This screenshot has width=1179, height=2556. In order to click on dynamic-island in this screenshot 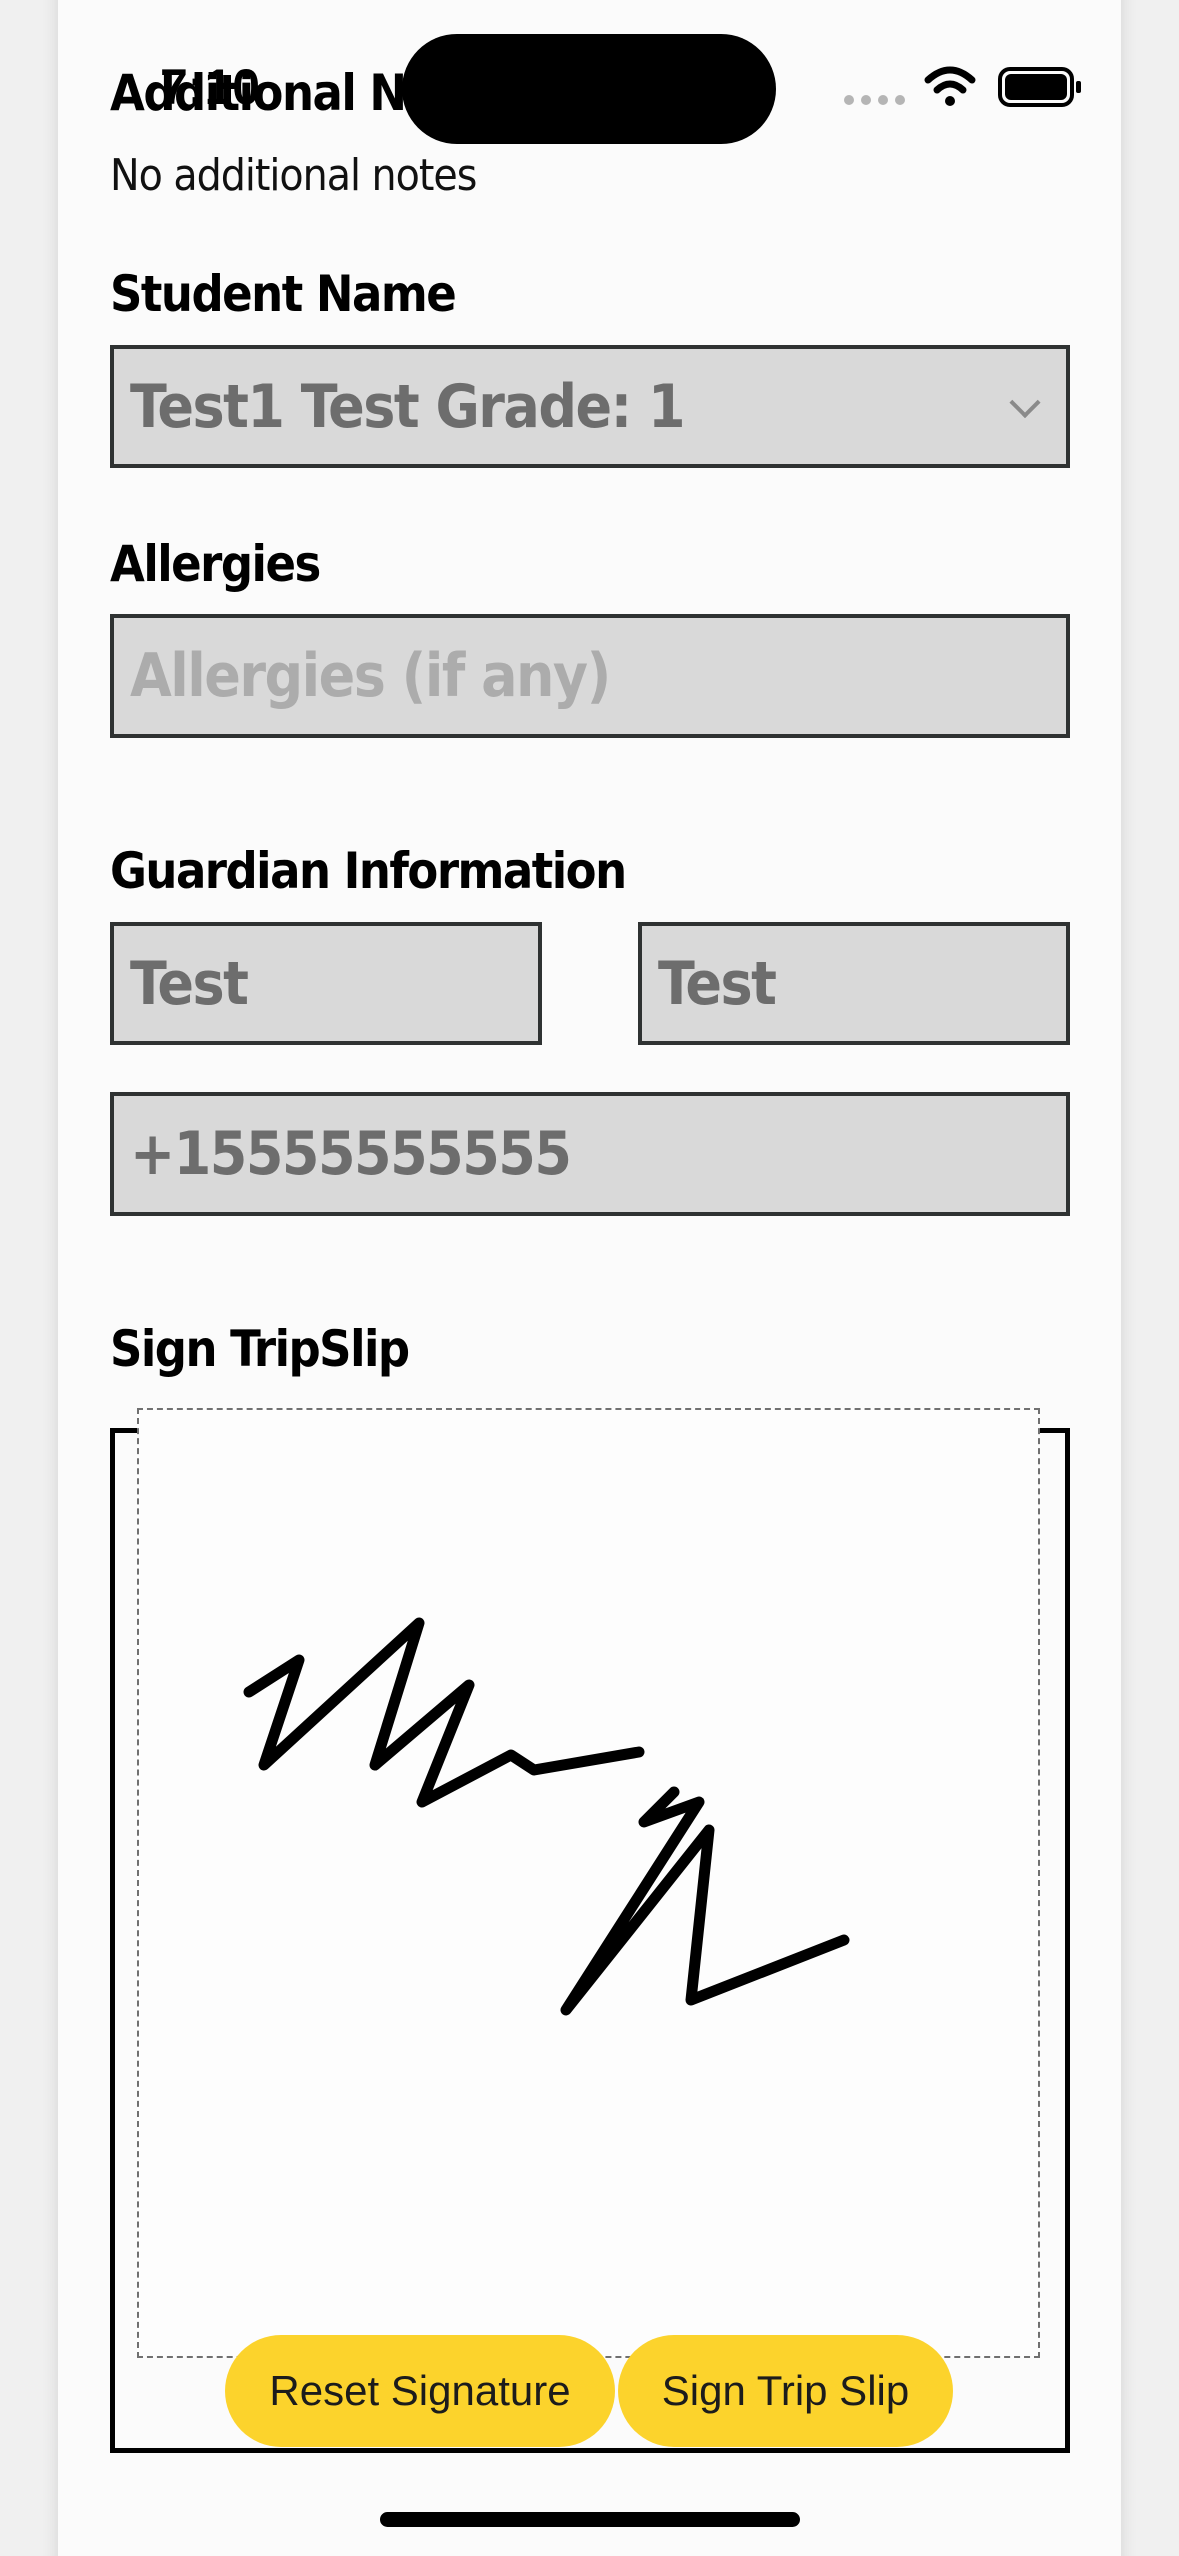, I will do `click(589, 89)`.